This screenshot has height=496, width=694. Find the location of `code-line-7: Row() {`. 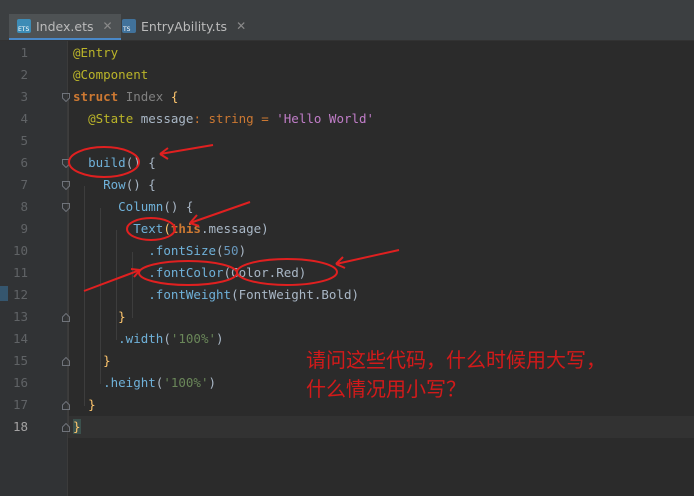

code-line-7: Row() { is located at coordinates (114, 185).